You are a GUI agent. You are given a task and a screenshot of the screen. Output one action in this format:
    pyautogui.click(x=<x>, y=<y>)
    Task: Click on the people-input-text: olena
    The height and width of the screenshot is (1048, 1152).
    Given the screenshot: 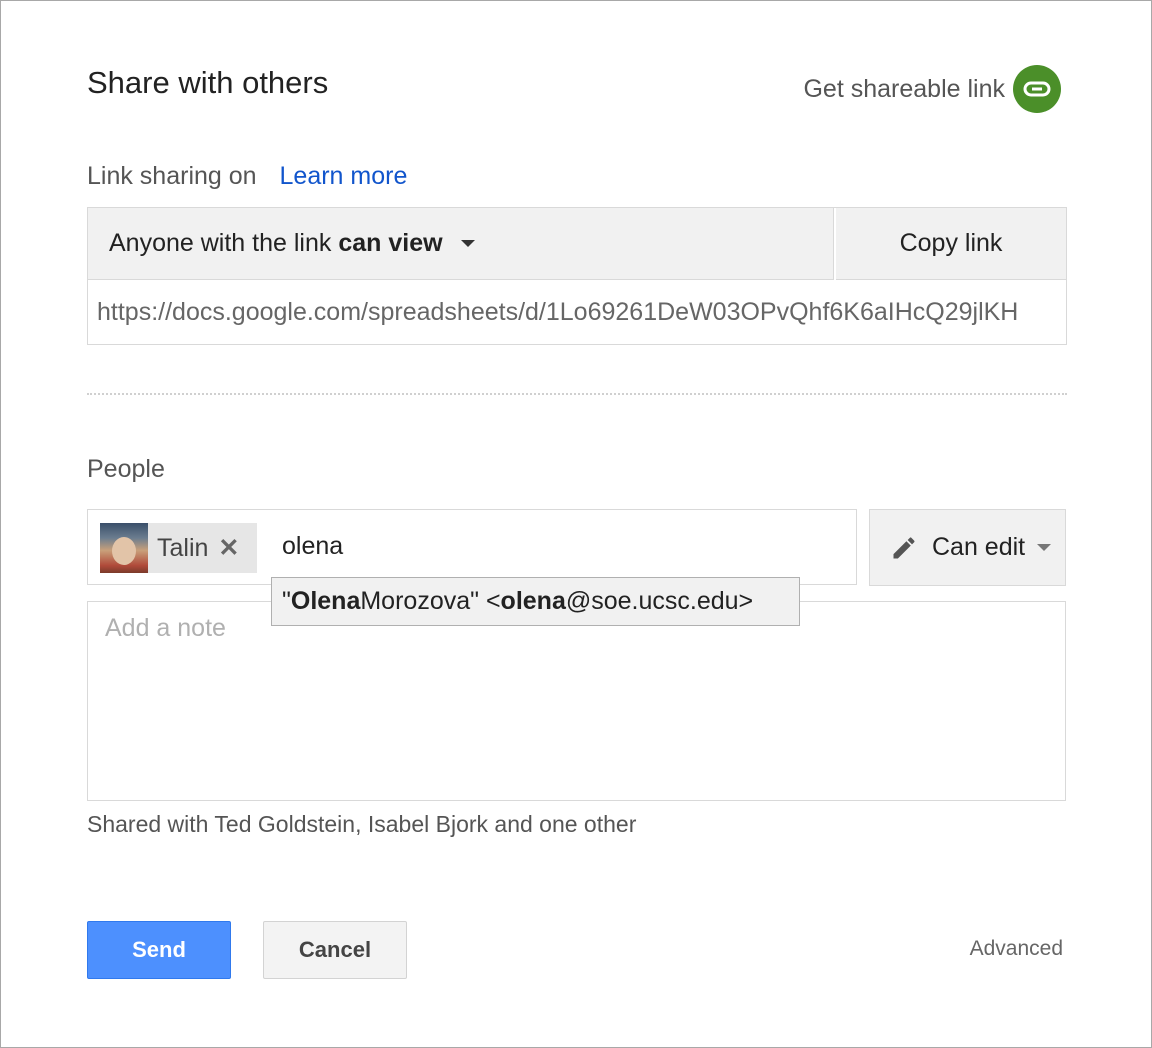 What is the action you would take?
    pyautogui.click(x=312, y=546)
    